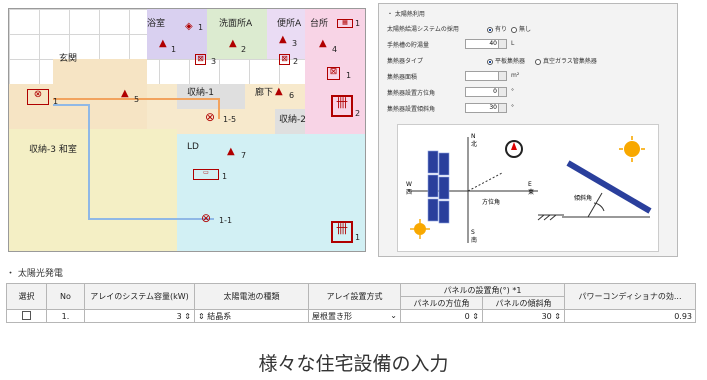  I want to click on panel-tilt-input: 30 ⇕, so click(523, 316).